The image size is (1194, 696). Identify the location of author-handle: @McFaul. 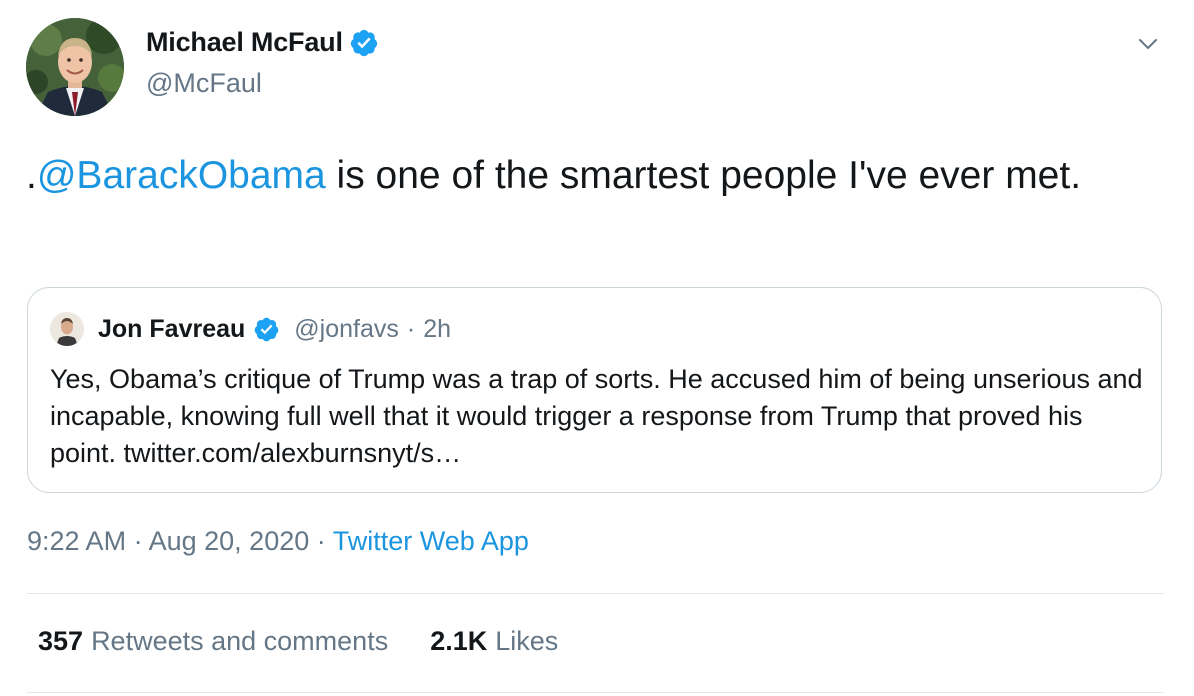
(204, 83).